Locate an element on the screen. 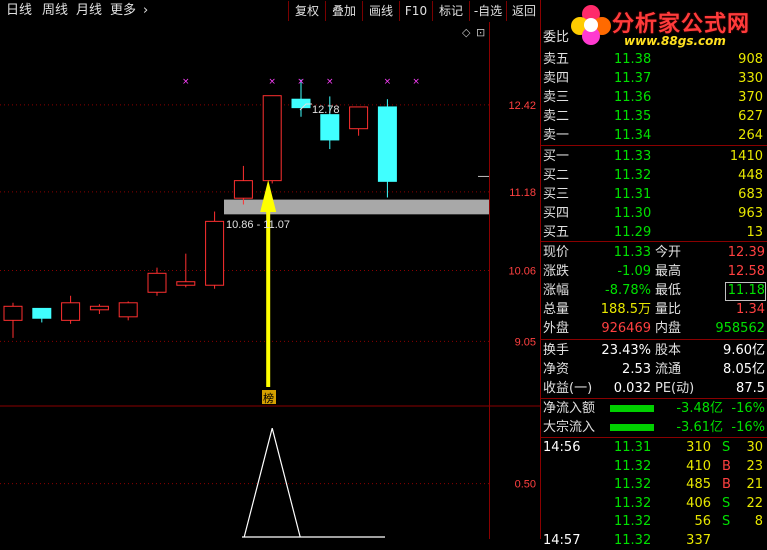 Image resolution: width=767 pixels, height=550 pixels. stat-value: 188.5万 is located at coordinates (625, 309).